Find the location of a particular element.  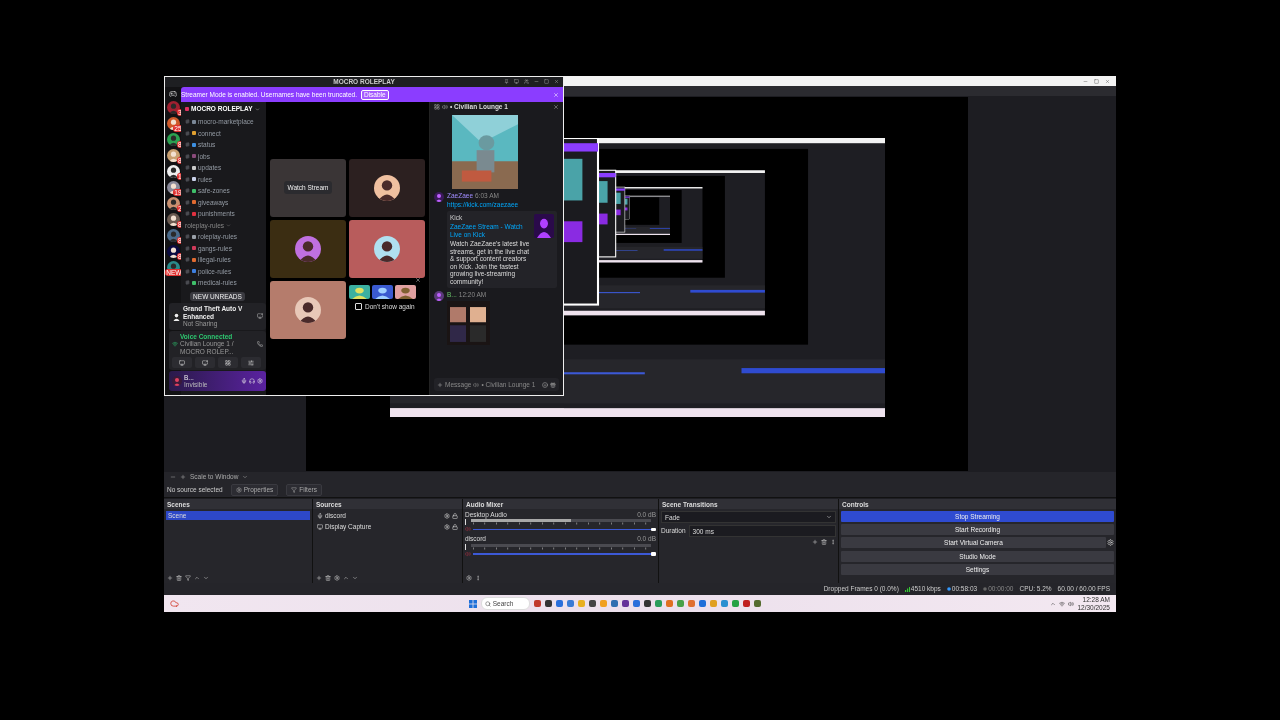

emoji-icon is located at coordinates (545, 384).